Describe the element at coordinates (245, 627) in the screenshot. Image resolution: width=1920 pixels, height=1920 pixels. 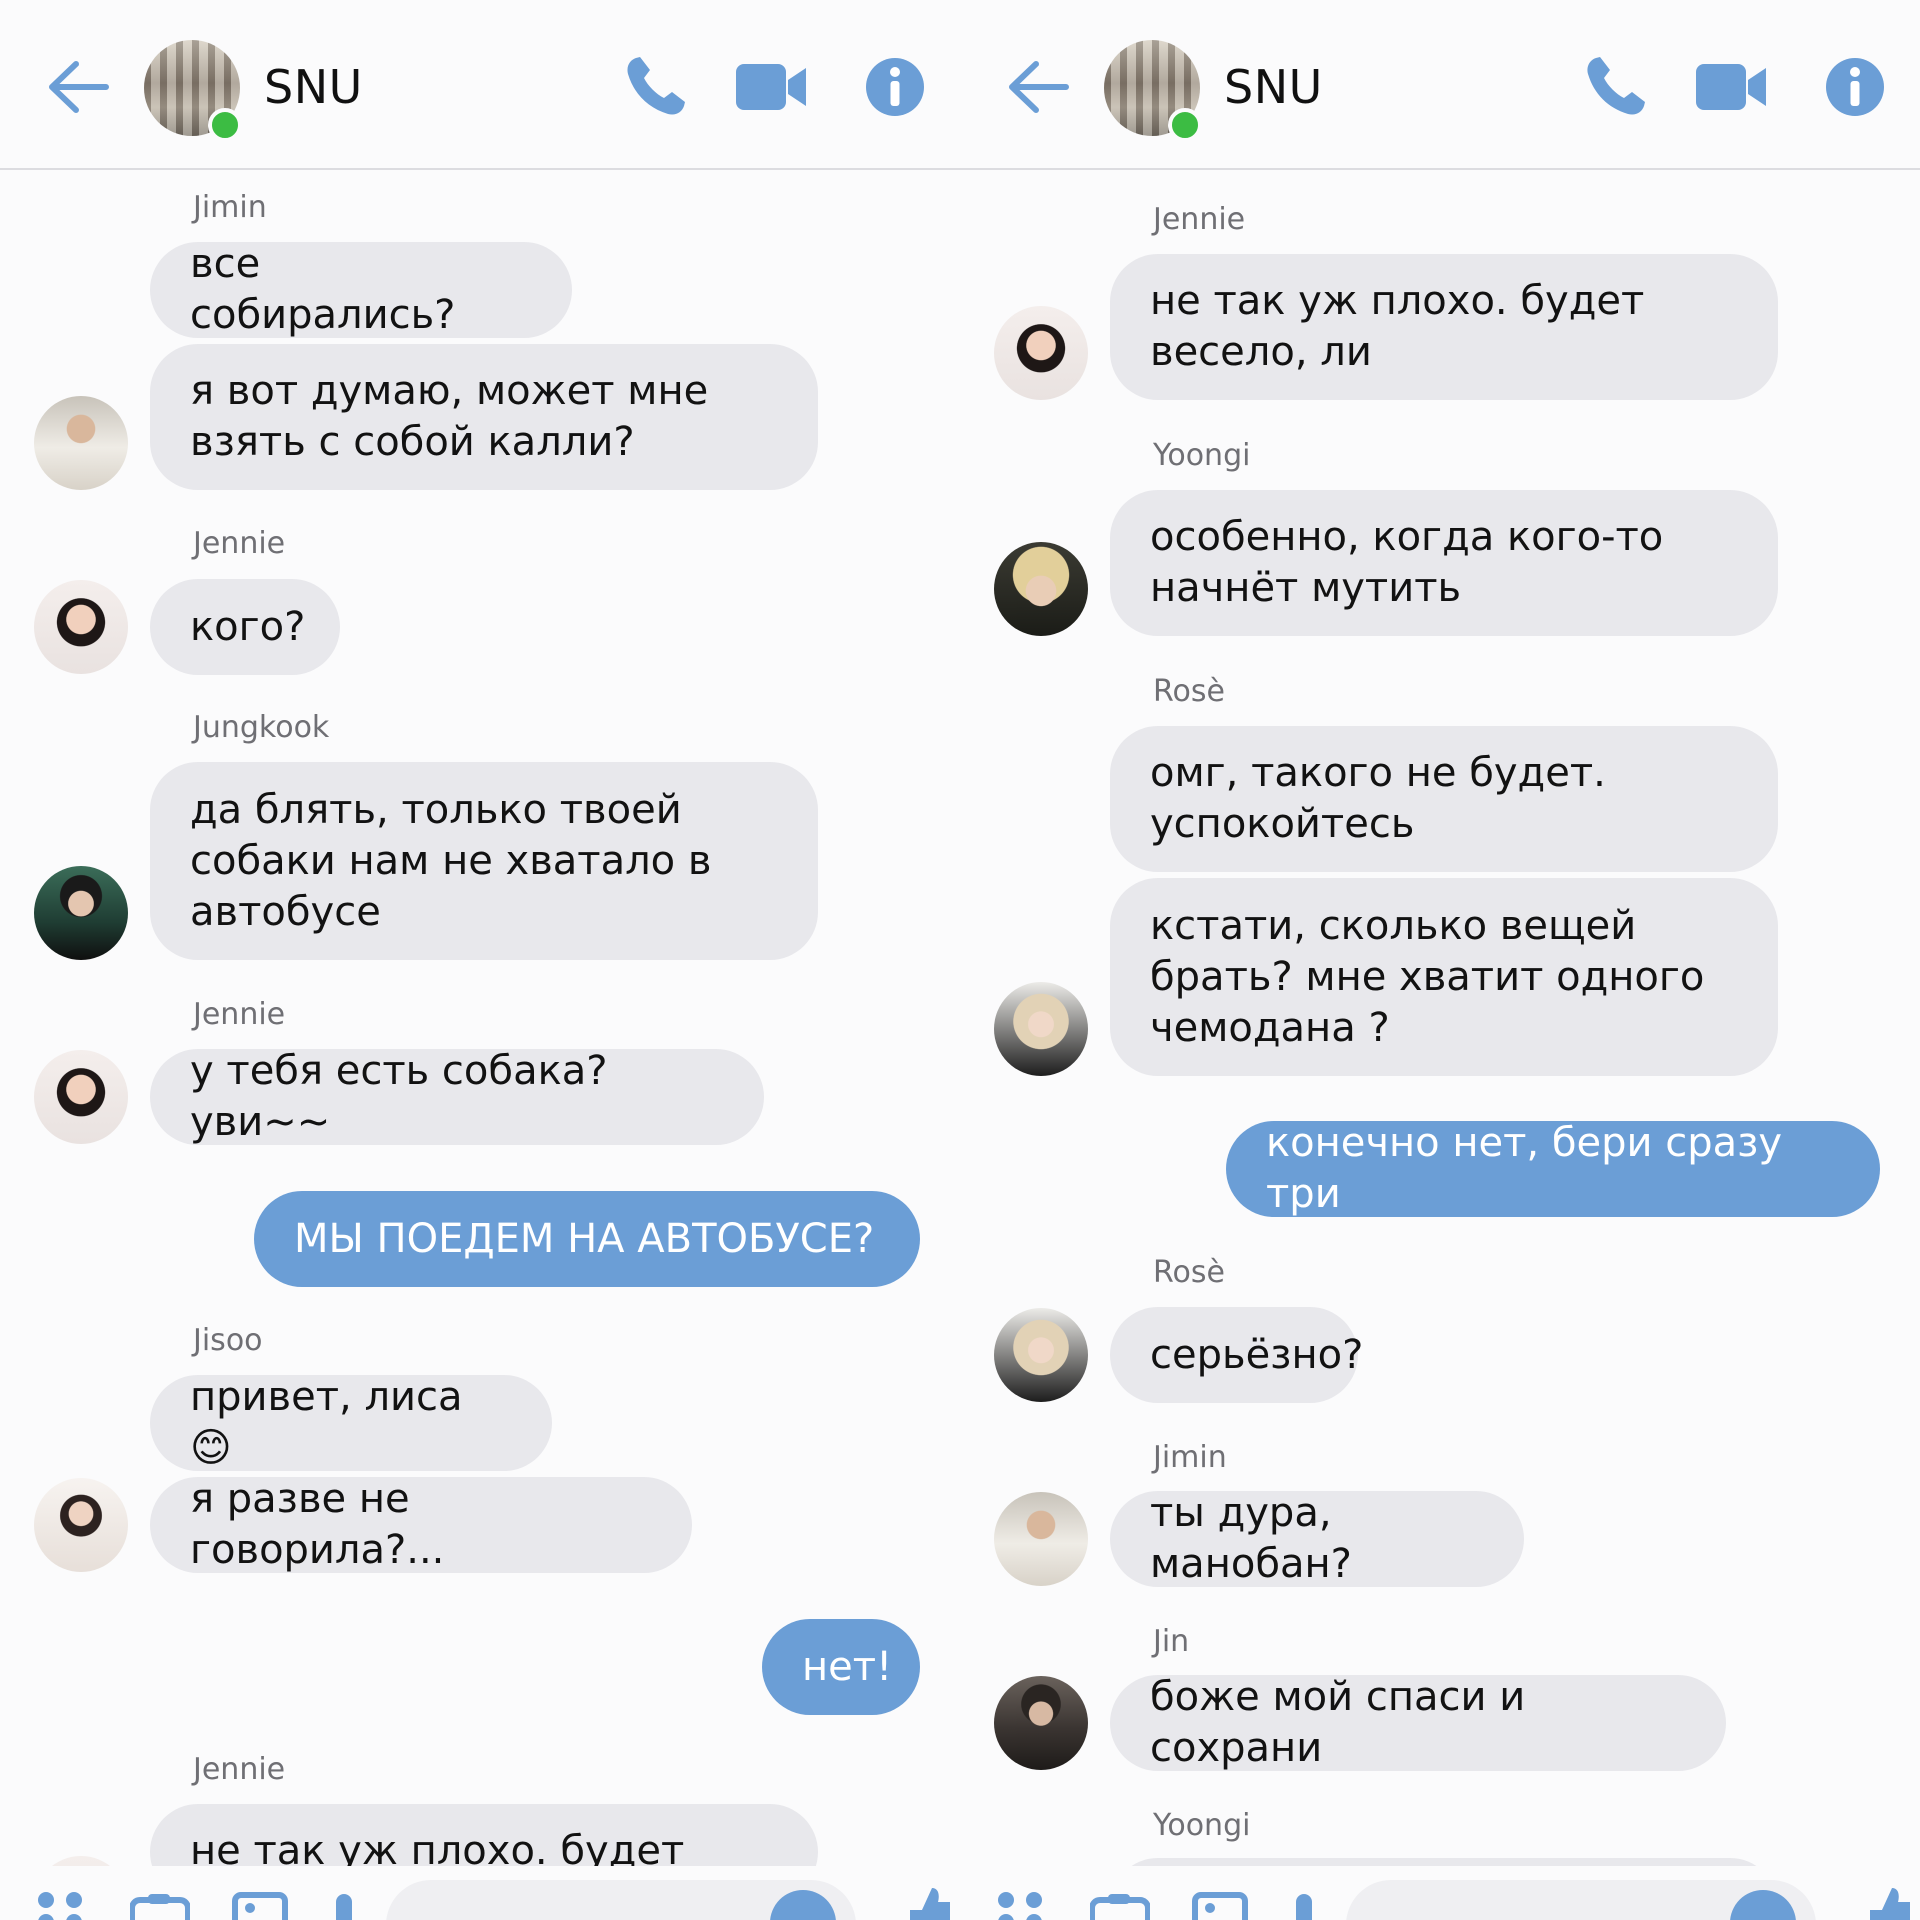
I see `message-bubble: кого?` at that location.